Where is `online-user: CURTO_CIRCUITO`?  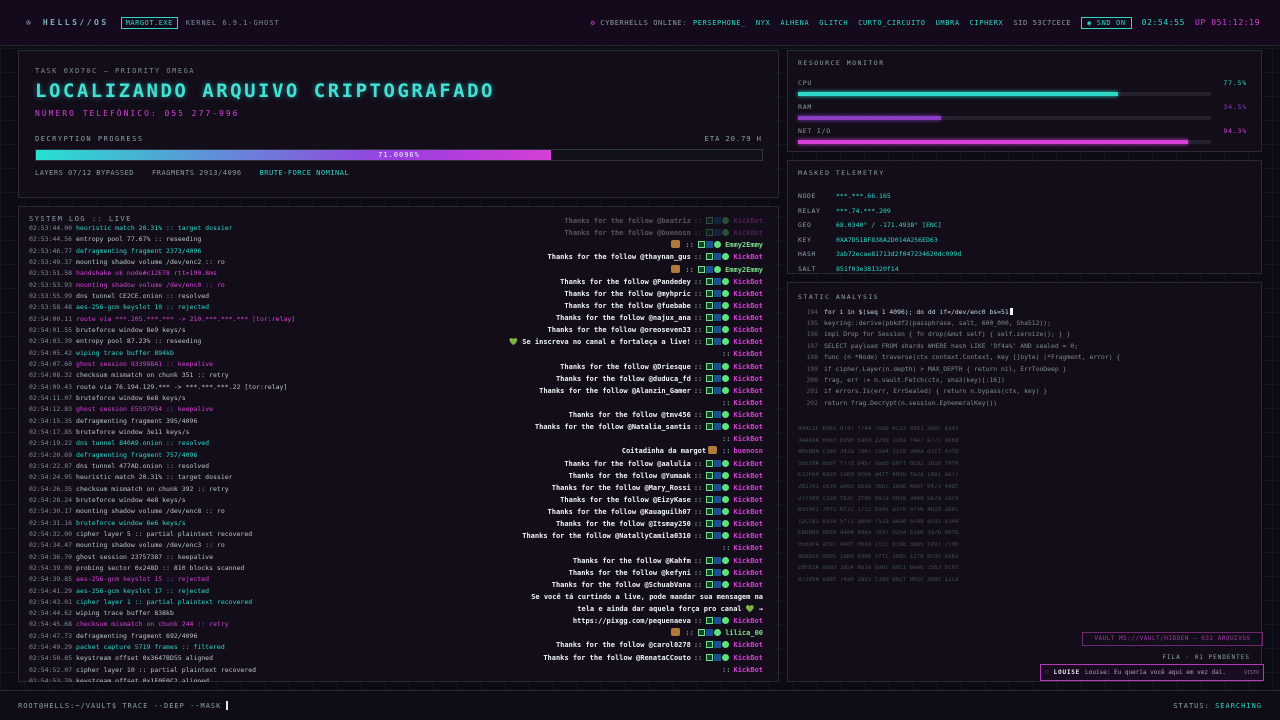 online-user: CURTO_CIRCUITO is located at coordinates (891, 23).